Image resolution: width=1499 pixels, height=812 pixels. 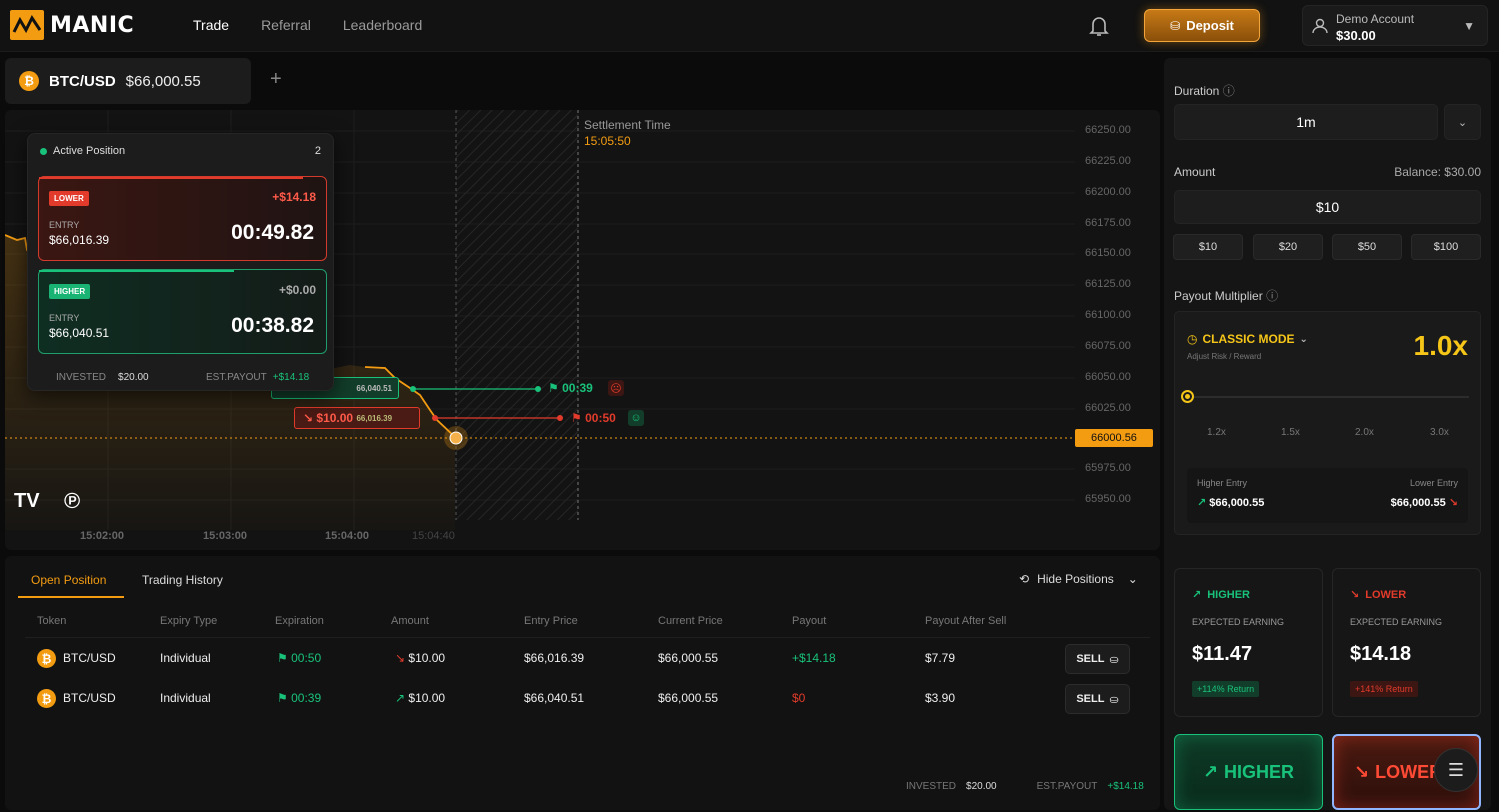 What do you see at coordinates (1108, 130) in the screenshot?
I see `y-tick: 66250.00` at bounding box center [1108, 130].